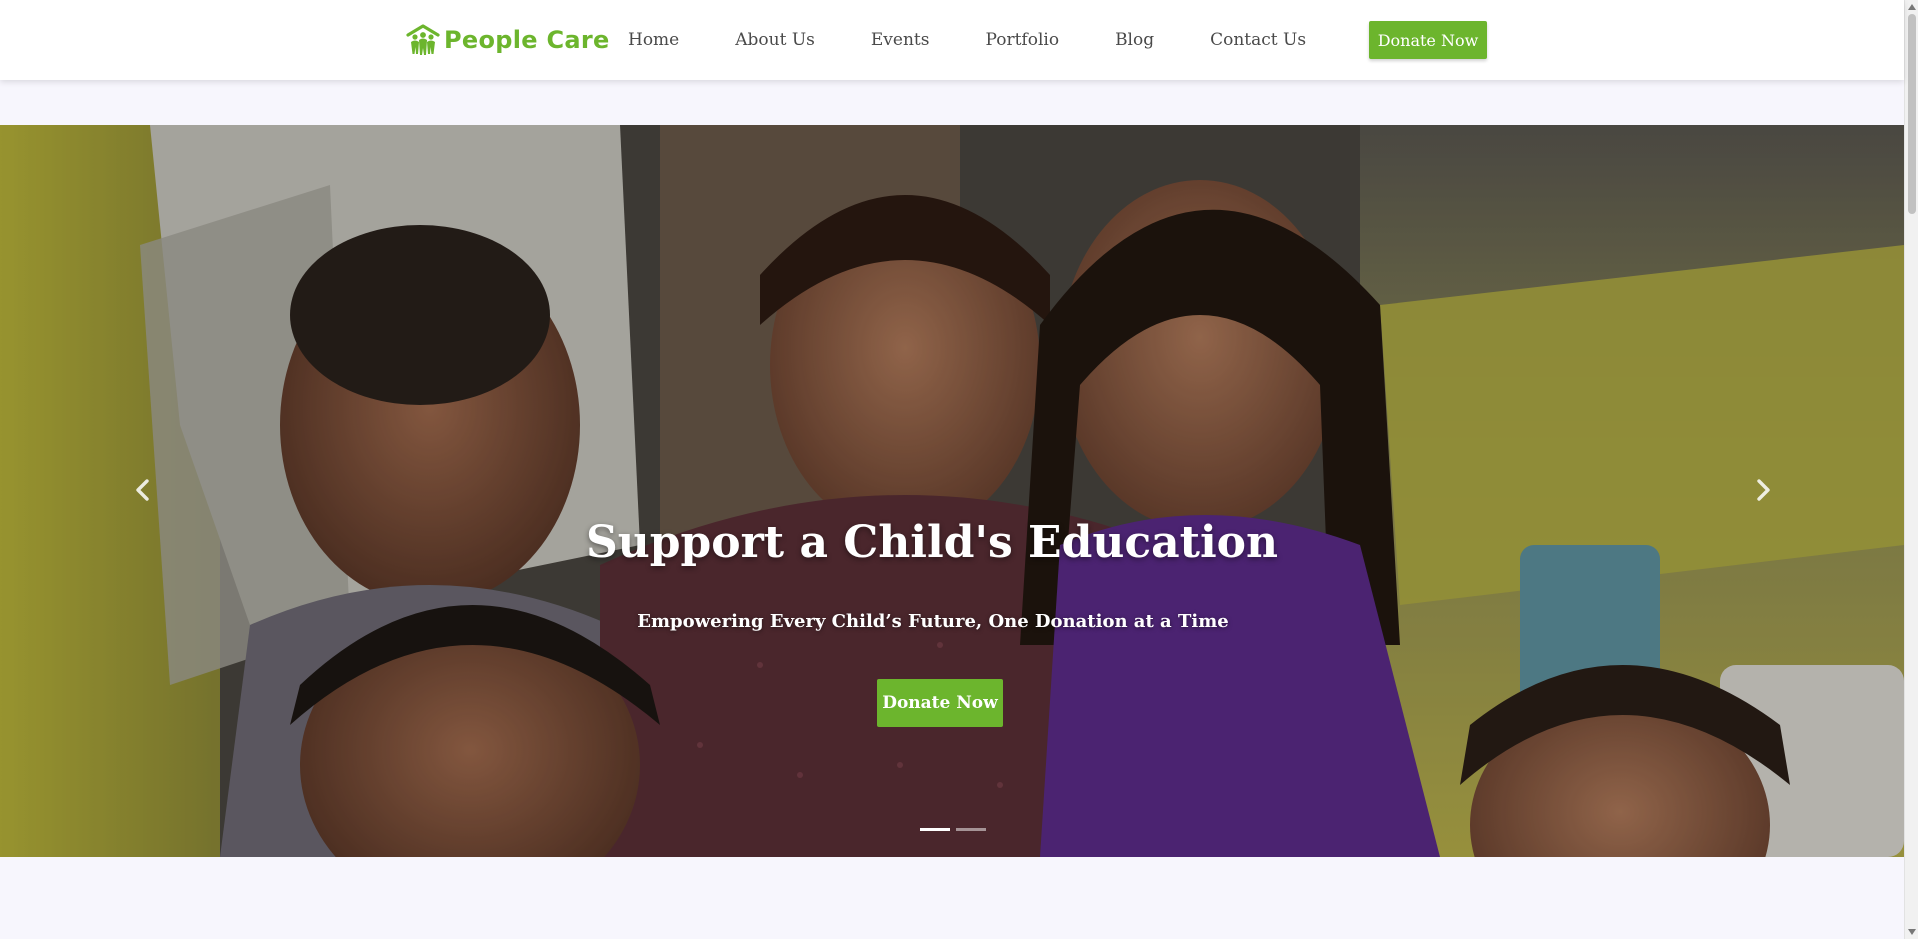  I want to click on carousel-prev-button, so click(143, 490).